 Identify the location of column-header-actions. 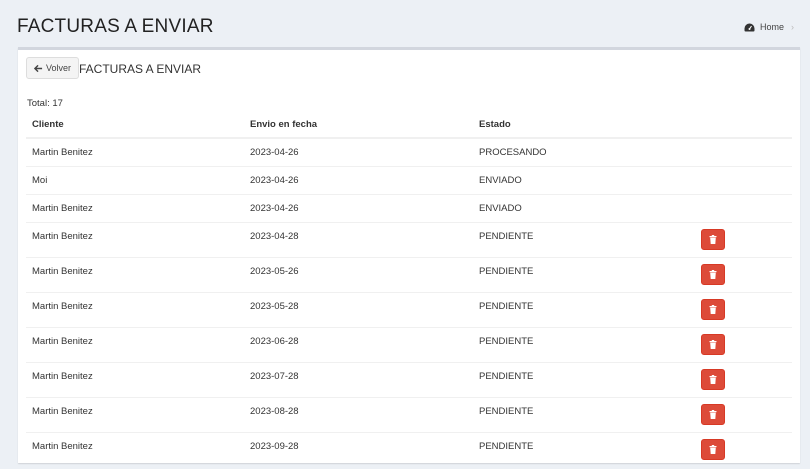
(739, 125).